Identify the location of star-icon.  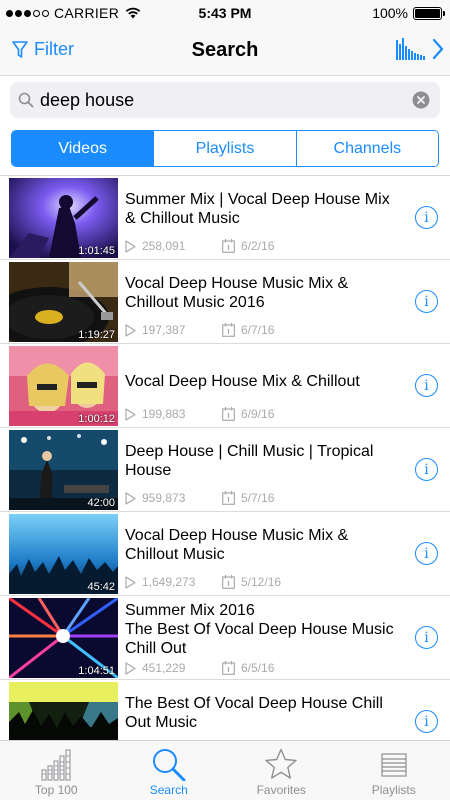
(281, 763).